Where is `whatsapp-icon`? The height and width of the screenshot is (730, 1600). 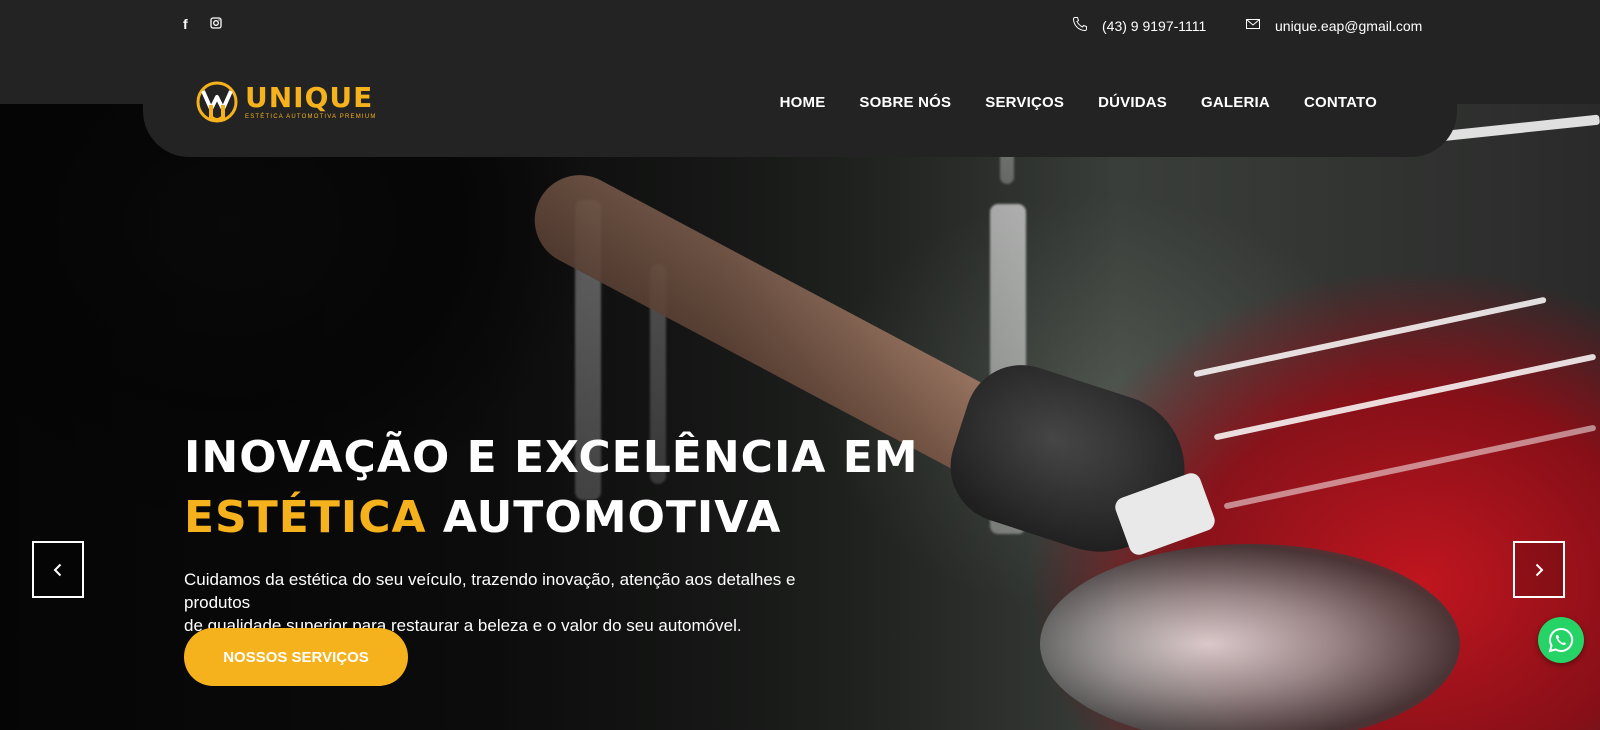 whatsapp-icon is located at coordinates (1561, 640).